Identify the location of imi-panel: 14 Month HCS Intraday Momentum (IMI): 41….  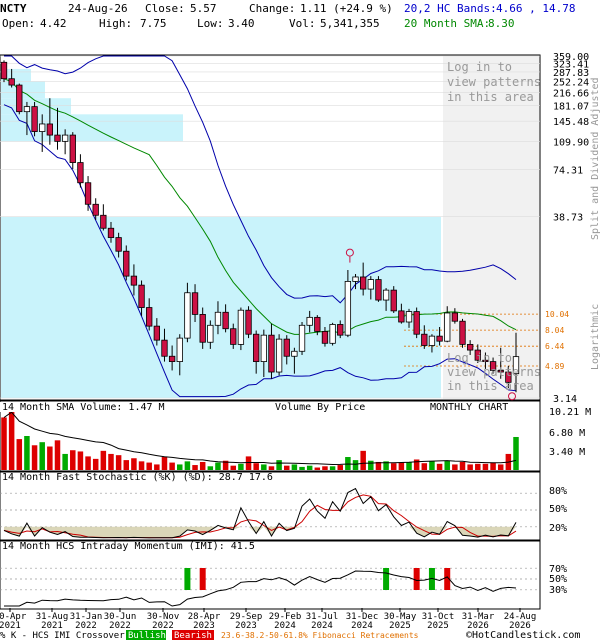
(283, 575).